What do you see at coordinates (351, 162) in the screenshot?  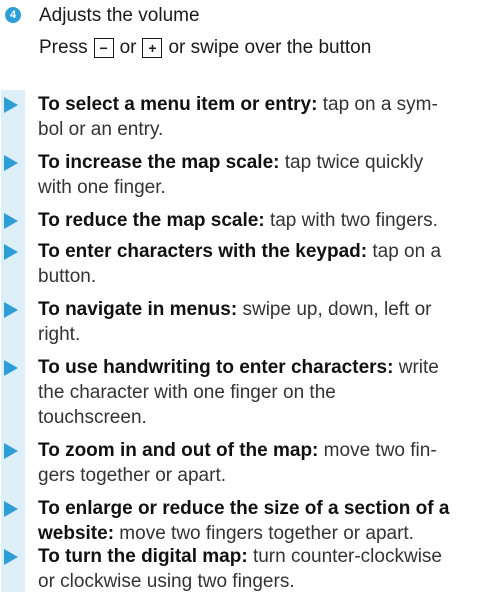 I see `item-text: tap twice quickly` at bounding box center [351, 162].